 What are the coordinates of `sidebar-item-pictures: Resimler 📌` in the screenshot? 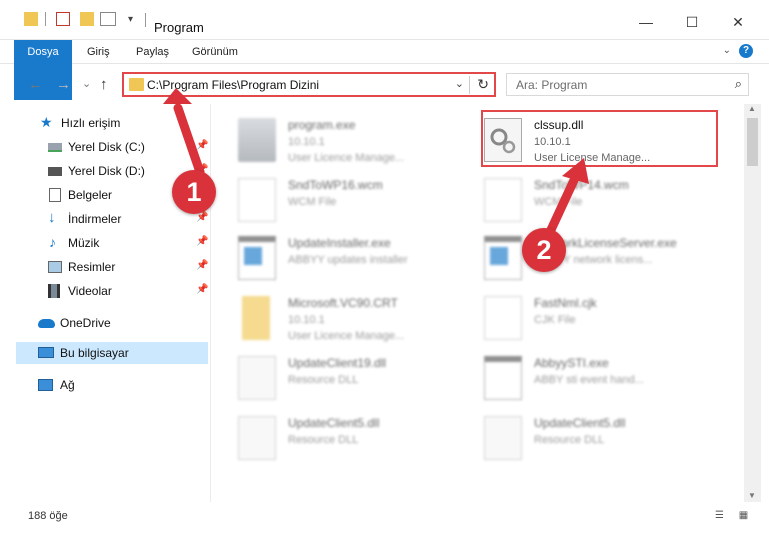 It's located at (112, 267).